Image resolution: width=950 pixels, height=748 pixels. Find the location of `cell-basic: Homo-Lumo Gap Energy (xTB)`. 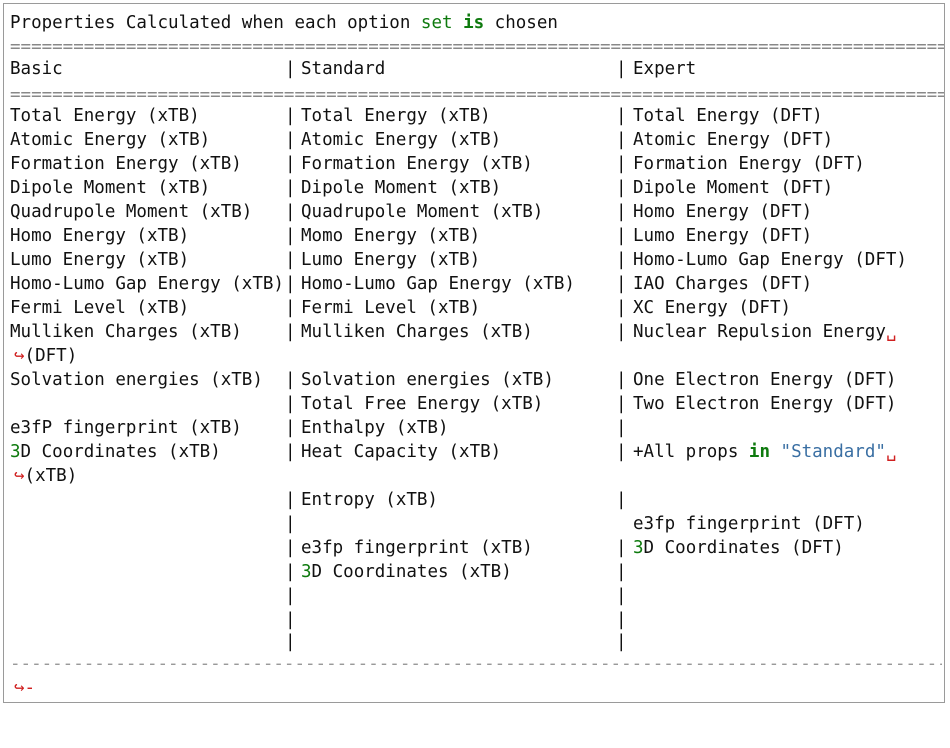

cell-basic: Homo-Lumo Gap Energy (xTB) is located at coordinates (147, 284).